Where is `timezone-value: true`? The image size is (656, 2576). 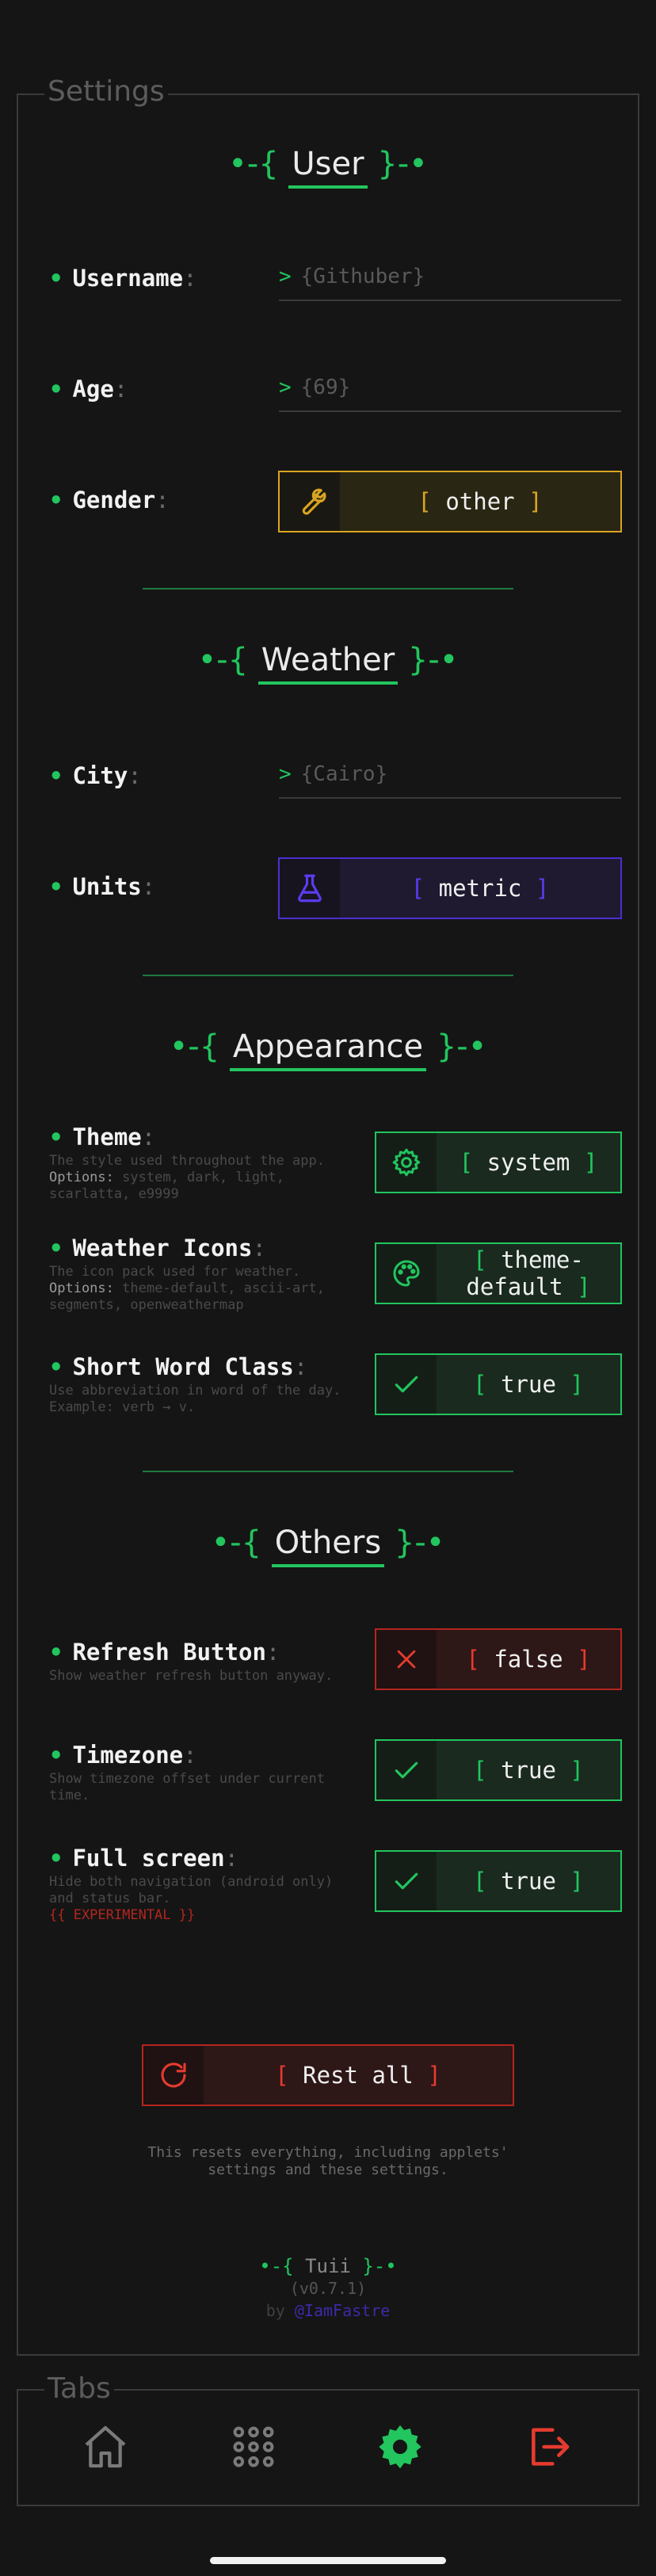 timezone-value: true is located at coordinates (528, 1770).